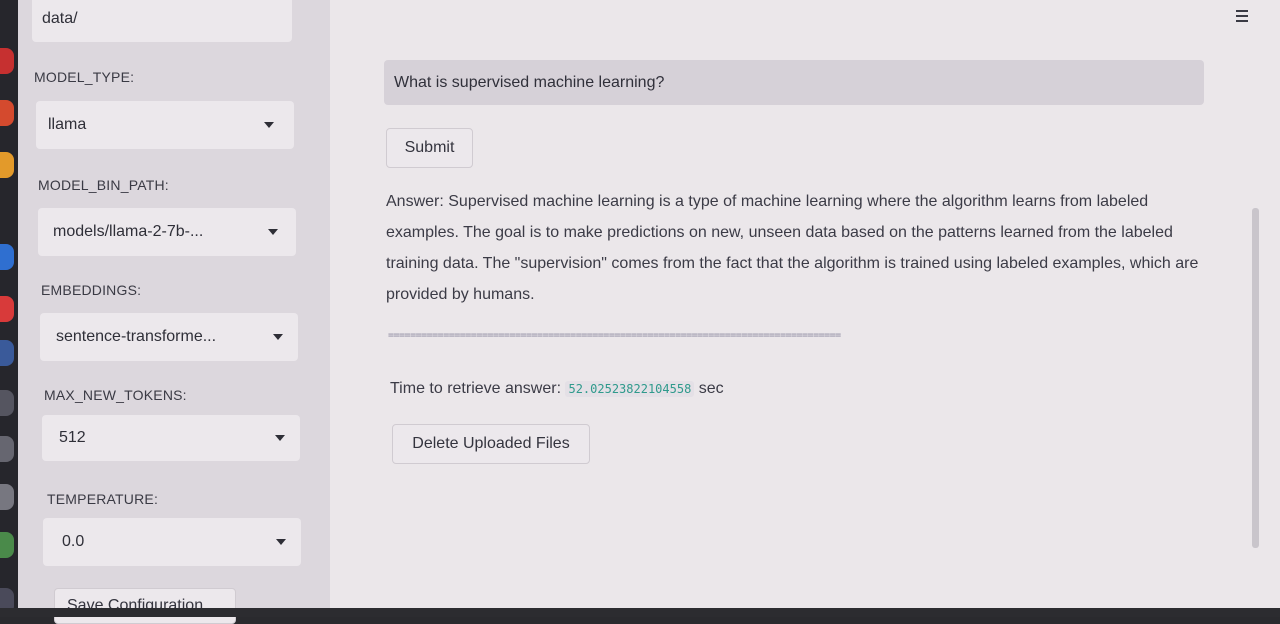  Describe the element at coordinates (73, 541) in the screenshot. I see `temperature-value: 0.0` at that location.